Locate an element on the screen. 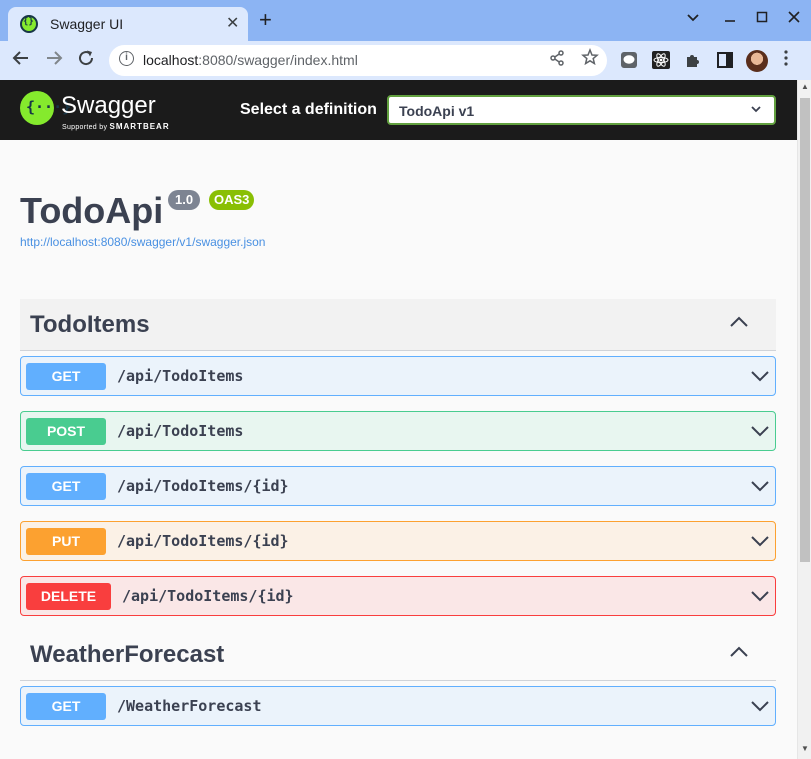  method-badge: DELETE is located at coordinates (68, 596).